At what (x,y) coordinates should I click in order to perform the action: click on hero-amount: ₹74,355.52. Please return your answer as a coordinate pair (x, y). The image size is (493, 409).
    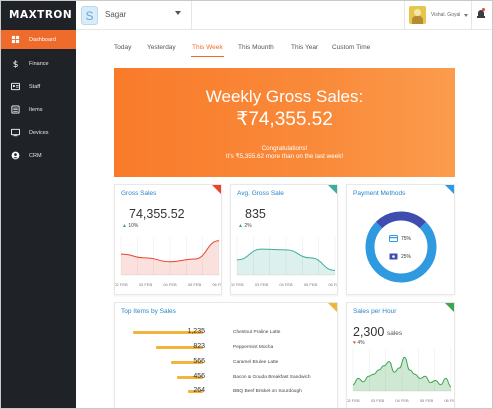
    Looking at the image, I should click on (284, 119).